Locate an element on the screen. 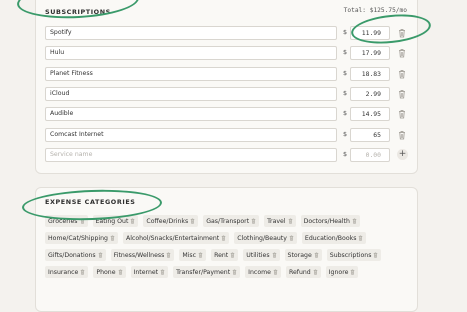  category-chip-label: Rent is located at coordinates (221, 255).